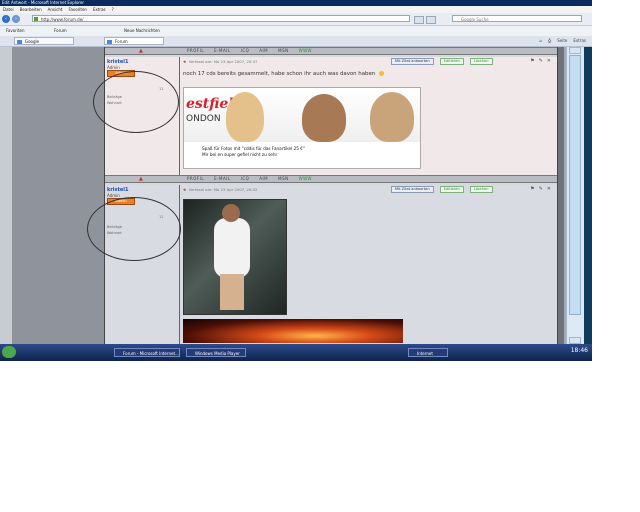 The height and width of the screenshot is (512, 640). What do you see at coordinates (36, 19) in the screenshot?
I see `page-icon` at bounding box center [36, 19].